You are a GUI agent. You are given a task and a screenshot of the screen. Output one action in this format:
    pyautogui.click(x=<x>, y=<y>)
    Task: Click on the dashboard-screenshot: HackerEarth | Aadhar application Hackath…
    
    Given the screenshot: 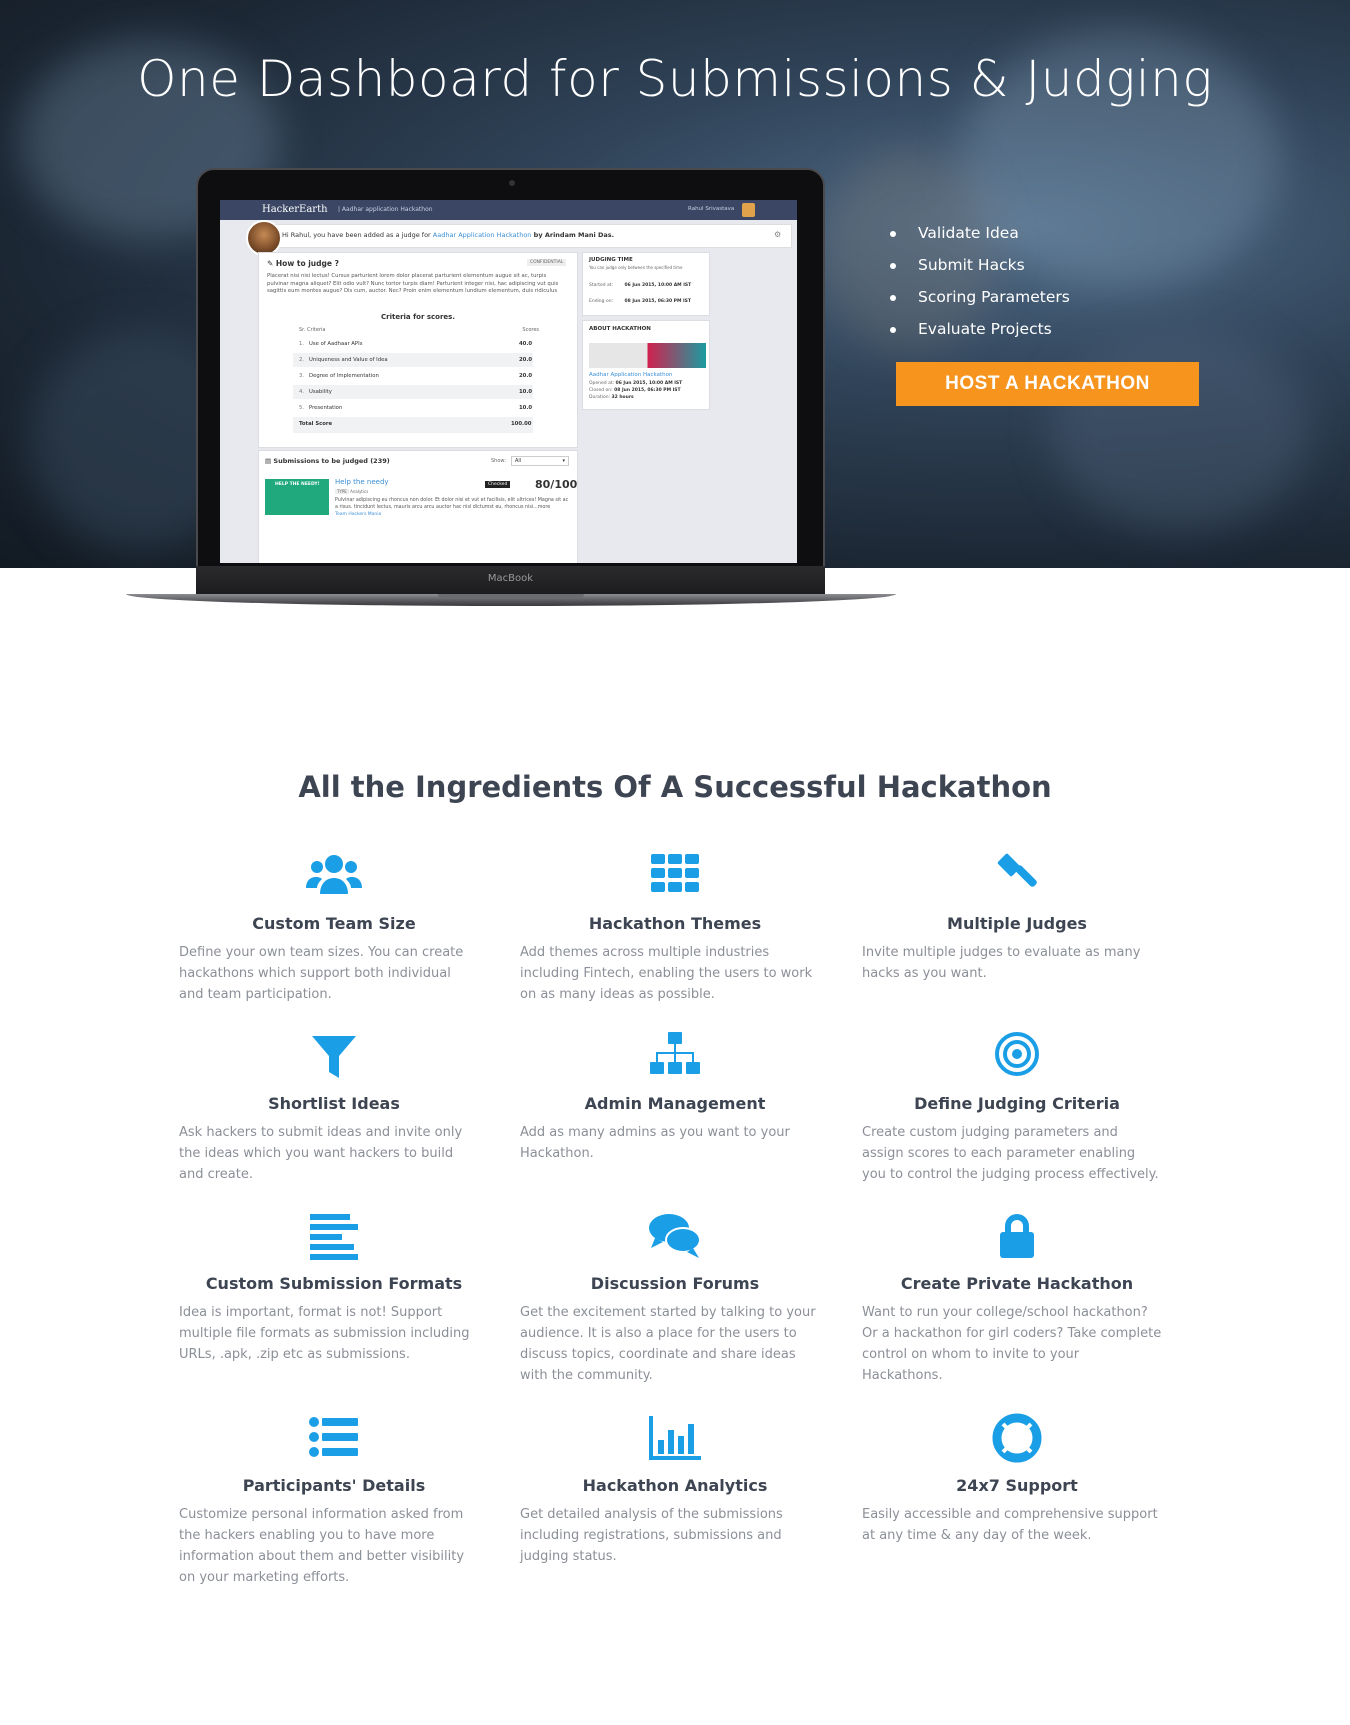 What is the action you would take?
    pyautogui.click(x=508, y=381)
    